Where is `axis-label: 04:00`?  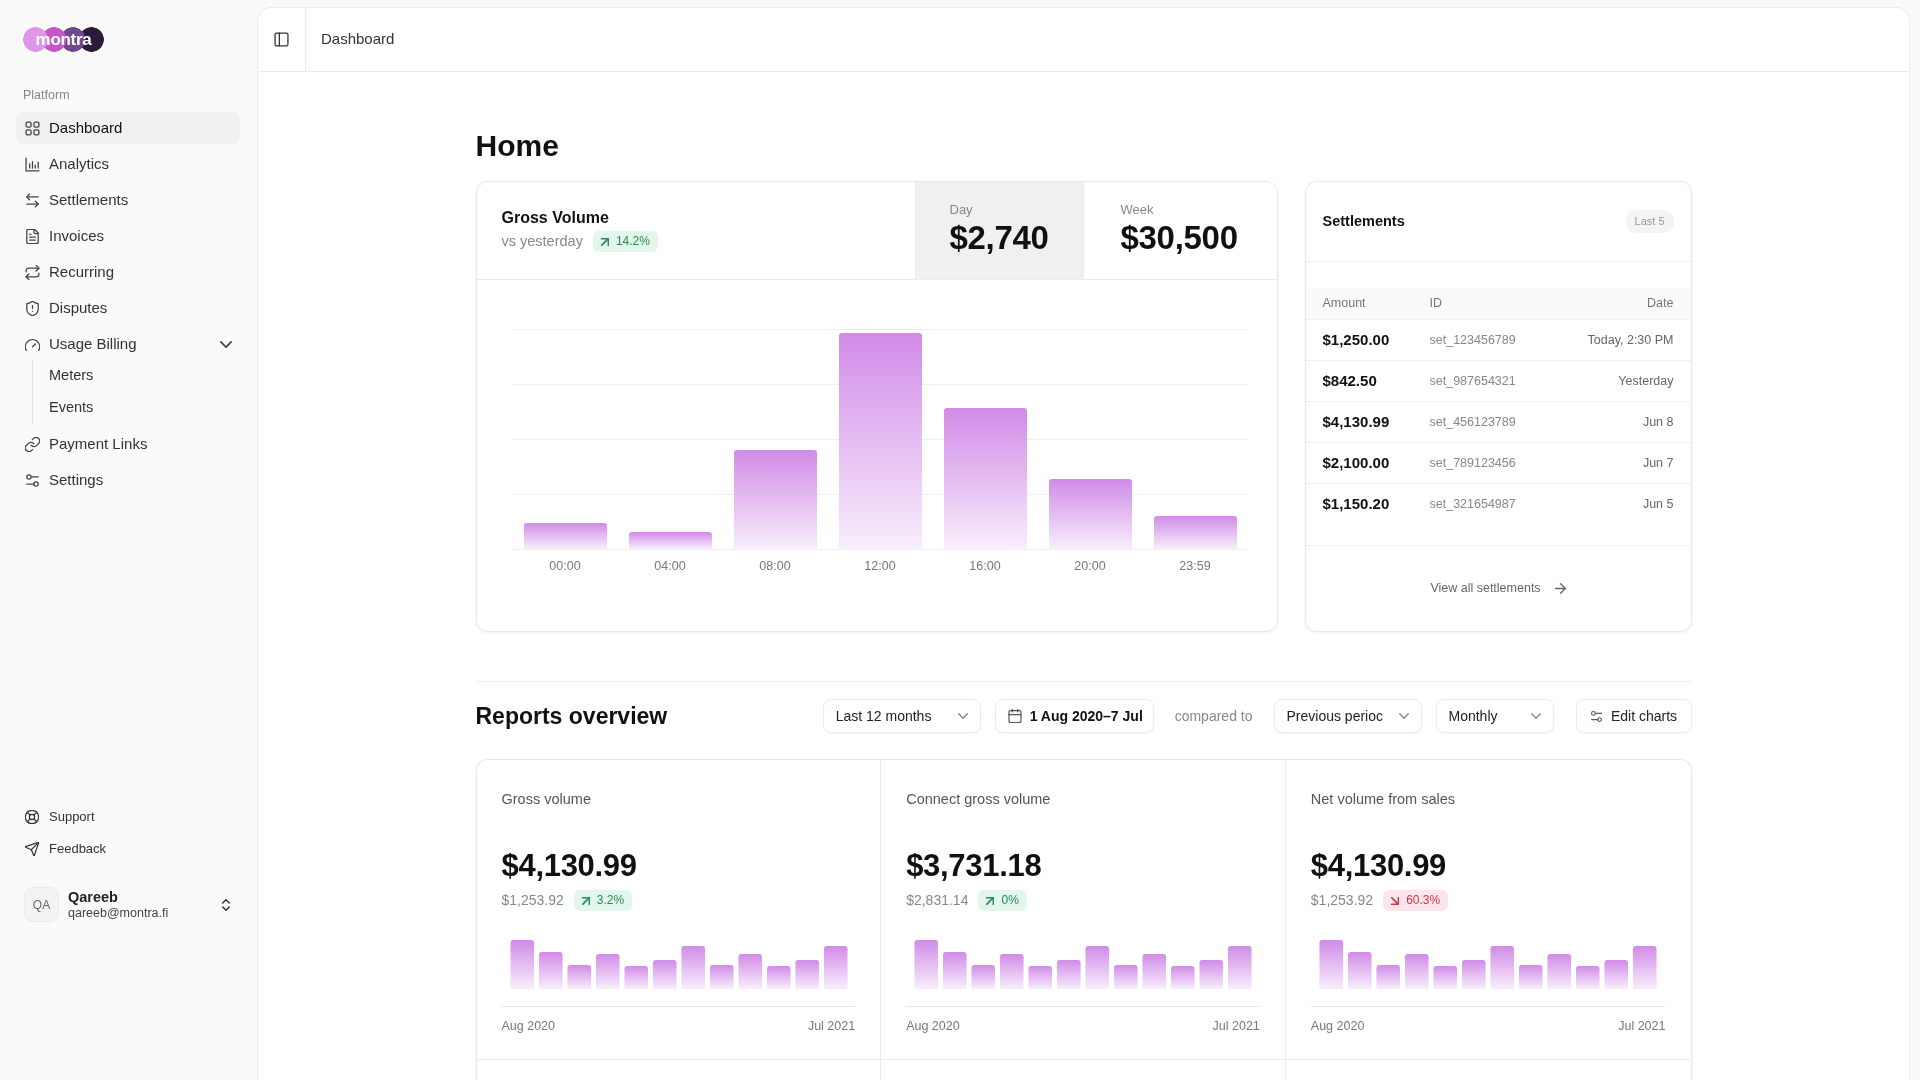
axis-label: 04:00 is located at coordinates (670, 566).